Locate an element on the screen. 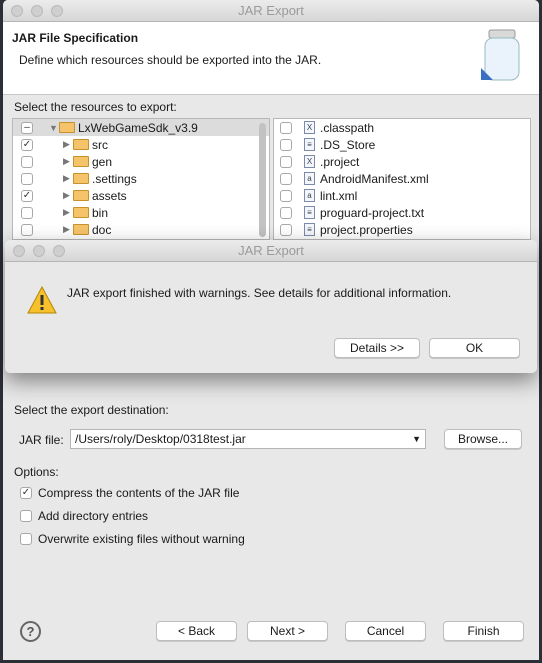  window-title: JAR Export is located at coordinates (271, 10).